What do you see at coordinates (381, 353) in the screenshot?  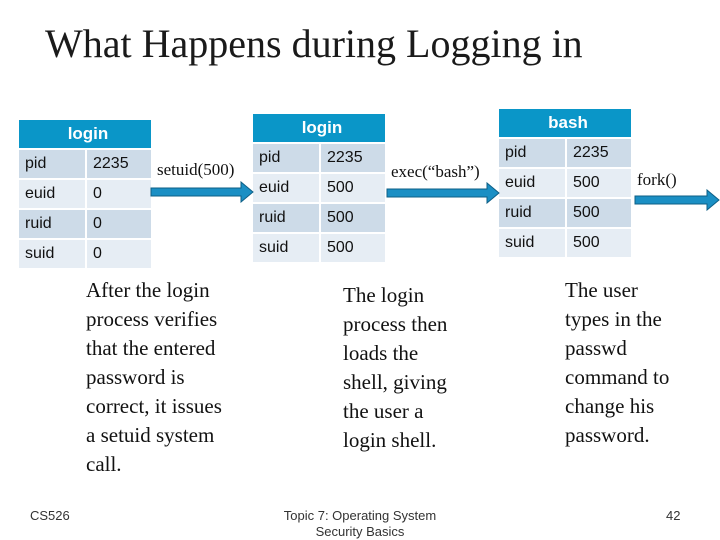 I see `note-line: loads the` at bounding box center [381, 353].